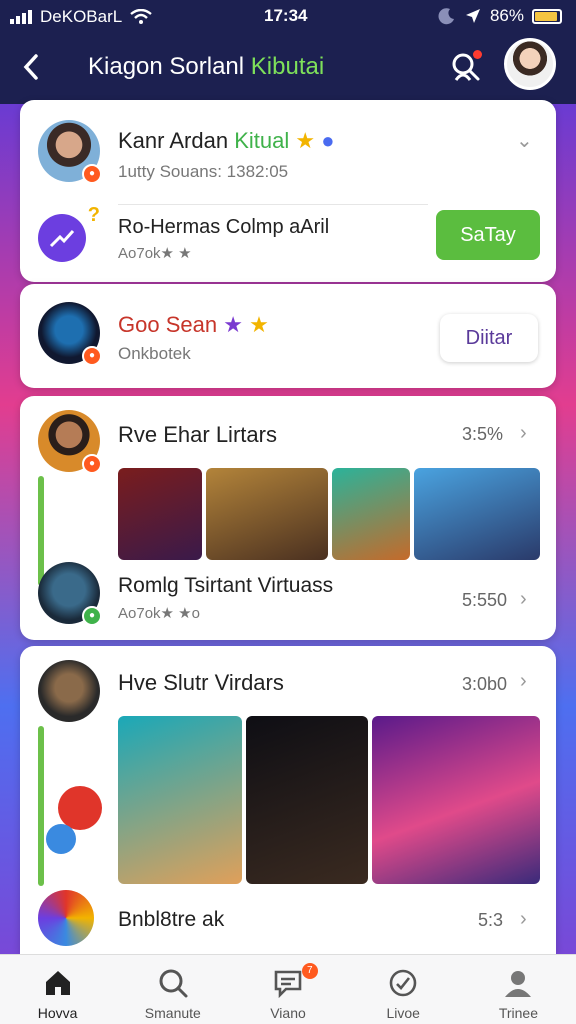 The image size is (576, 1024). What do you see at coordinates (197, 434) in the screenshot?
I see `card-title: Rve Ehar Lirtars` at bounding box center [197, 434].